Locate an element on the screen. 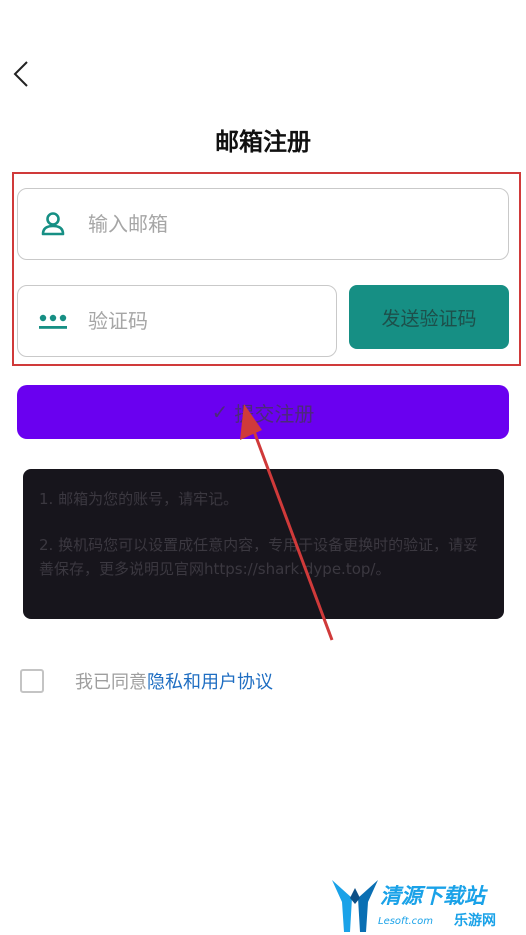 The image size is (526, 935). password-dots-icon is located at coordinates (53, 321).